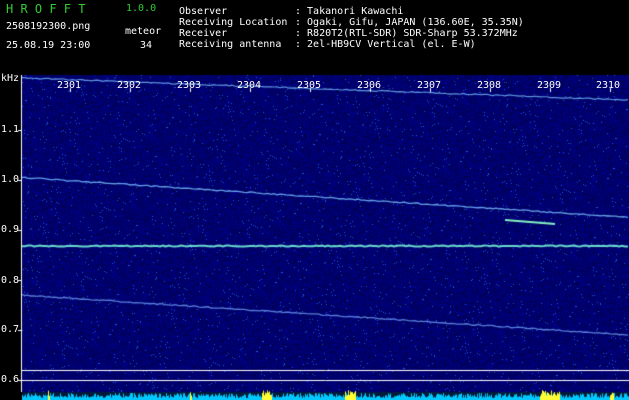 This screenshot has height=400, width=629. What do you see at coordinates (10, 280) in the screenshot?
I see `y-tick-0-8: 0.8` at bounding box center [10, 280].